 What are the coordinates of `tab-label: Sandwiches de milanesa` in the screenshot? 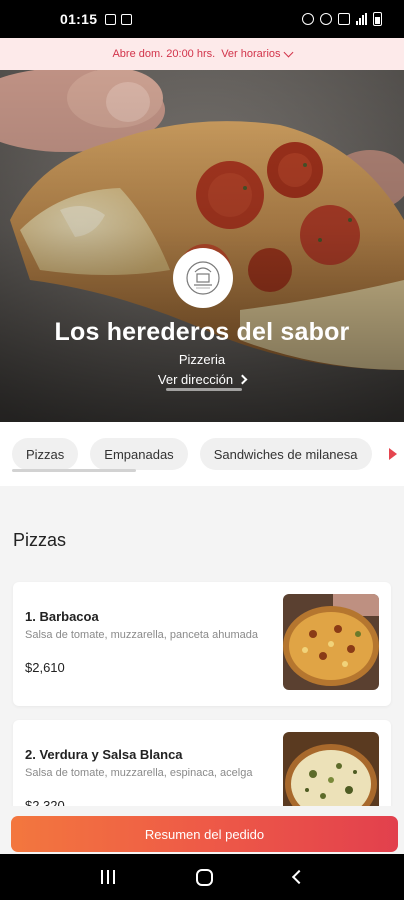 It's located at (285, 454).